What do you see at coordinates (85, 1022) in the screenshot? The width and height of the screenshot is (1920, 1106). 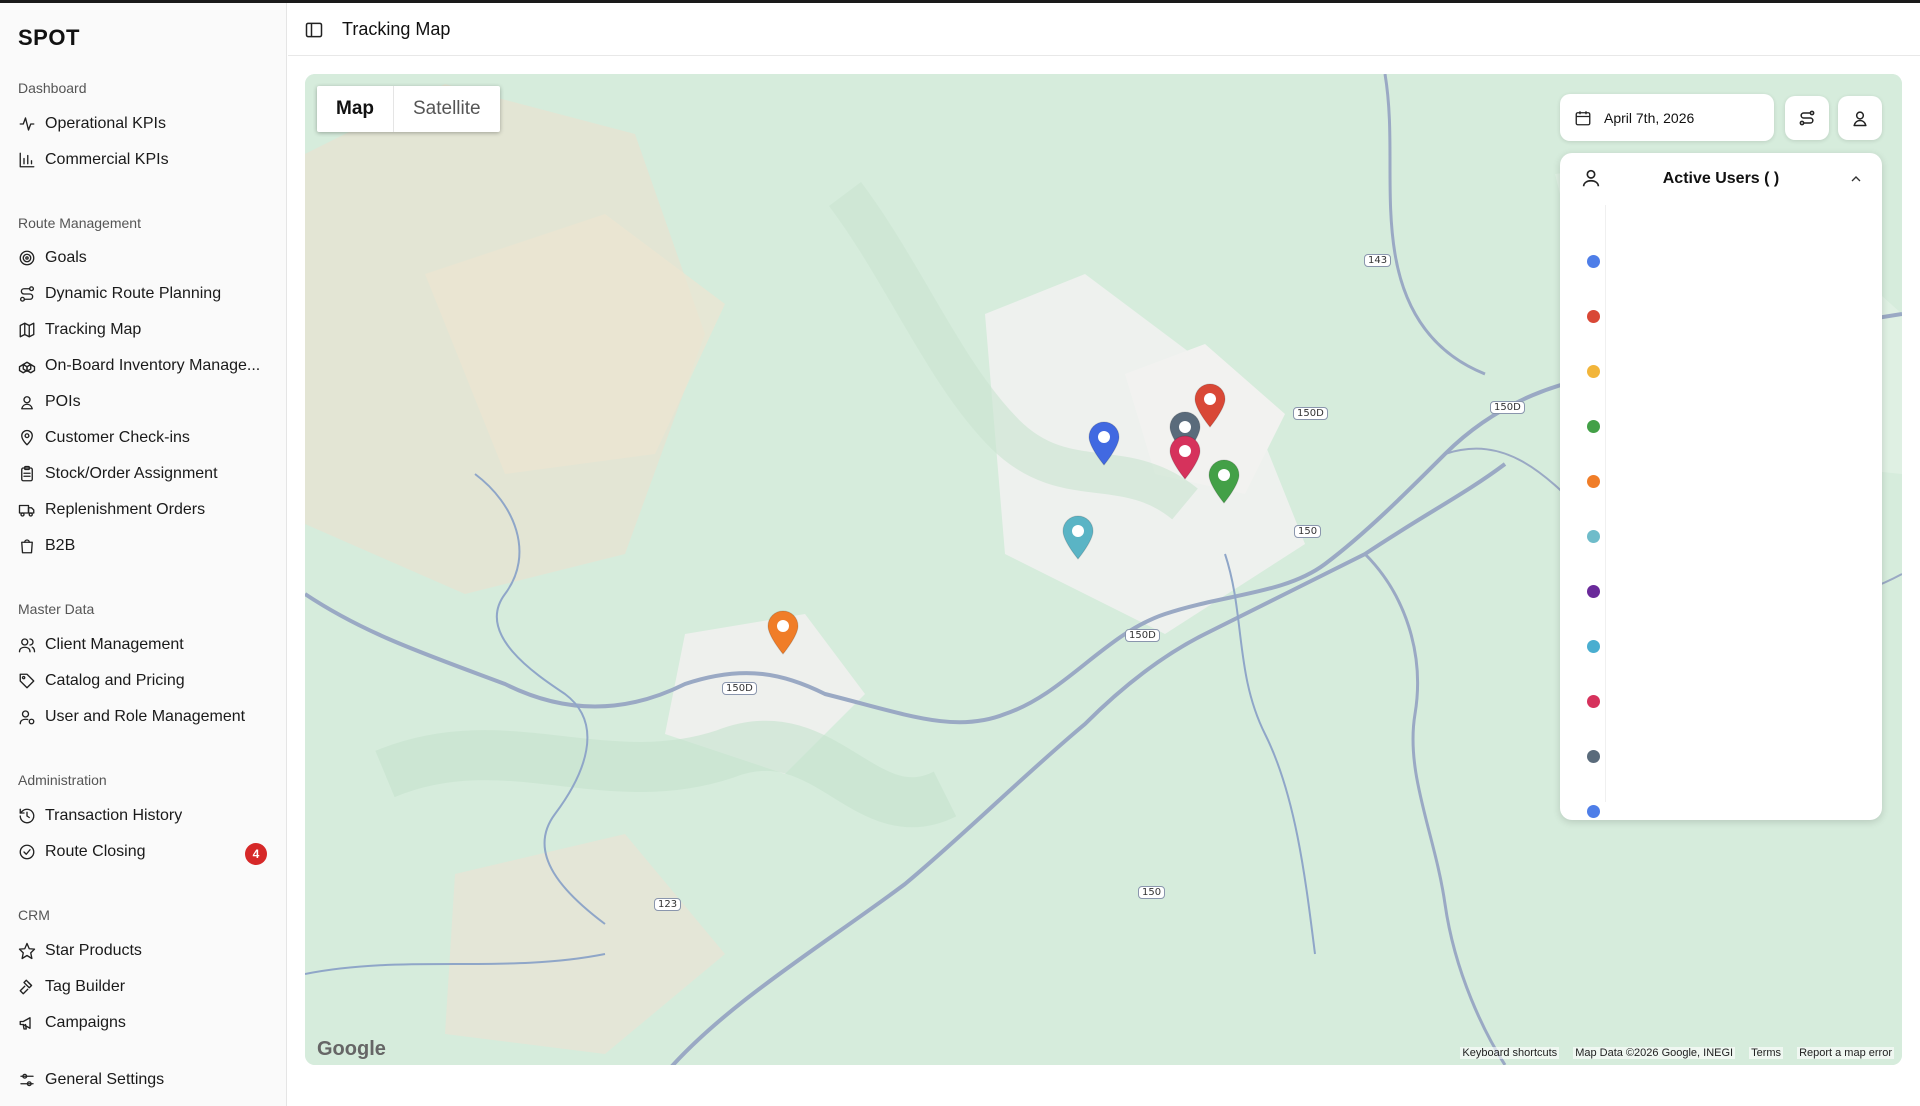 I see `sidebar-item-label: Campaigns` at bounding box center [85, 1022].